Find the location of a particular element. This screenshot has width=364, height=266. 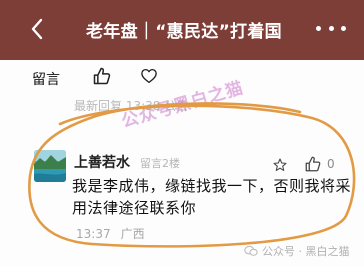

comment-meta: 13:37 广西 is located at coordinates (110, 233).